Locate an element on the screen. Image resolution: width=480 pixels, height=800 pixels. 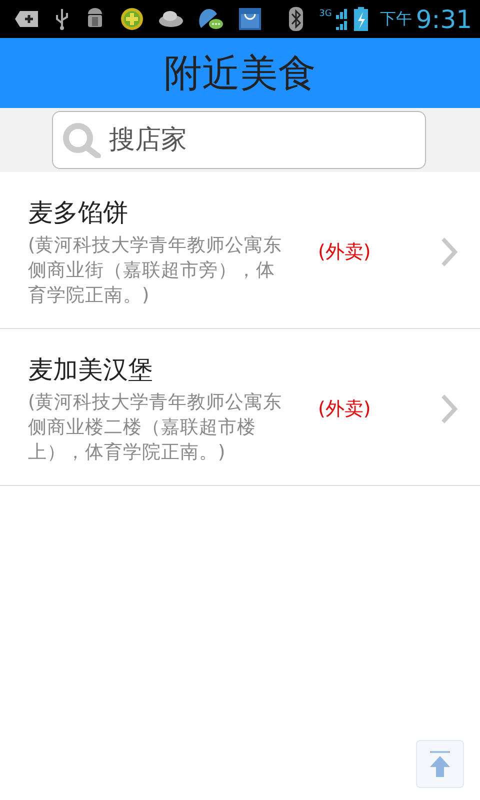
cloud-icon is located at coordinates (171, 19).